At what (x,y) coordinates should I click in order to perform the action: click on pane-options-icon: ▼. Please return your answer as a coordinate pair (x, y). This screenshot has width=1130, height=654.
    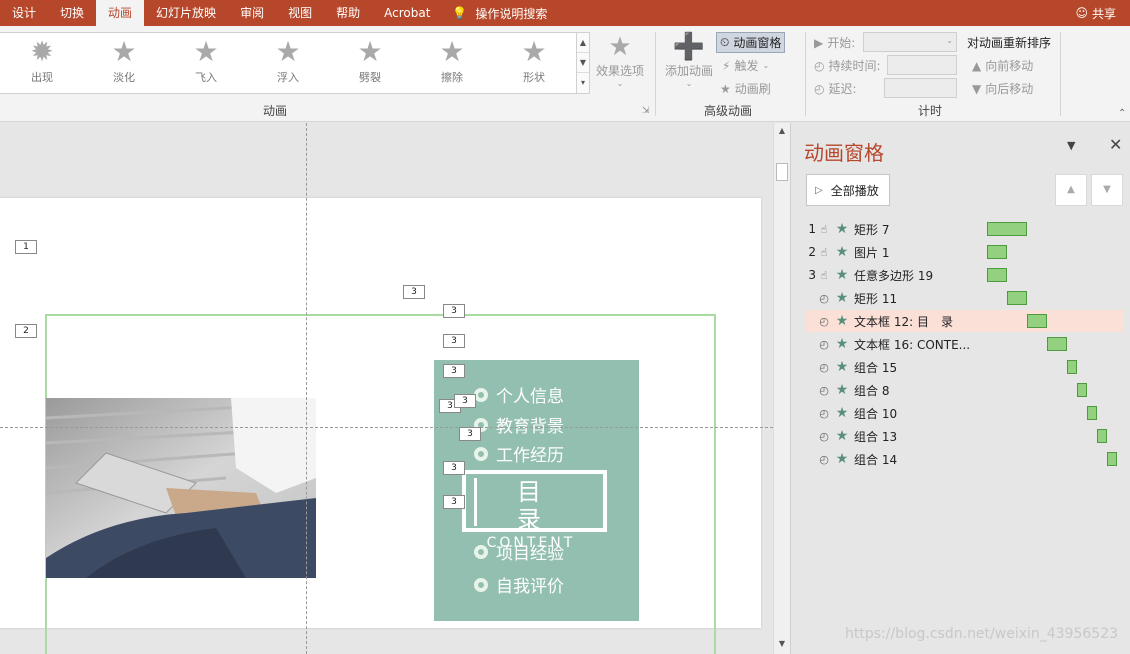
    Looking at the image, I should click on (1071, 145).